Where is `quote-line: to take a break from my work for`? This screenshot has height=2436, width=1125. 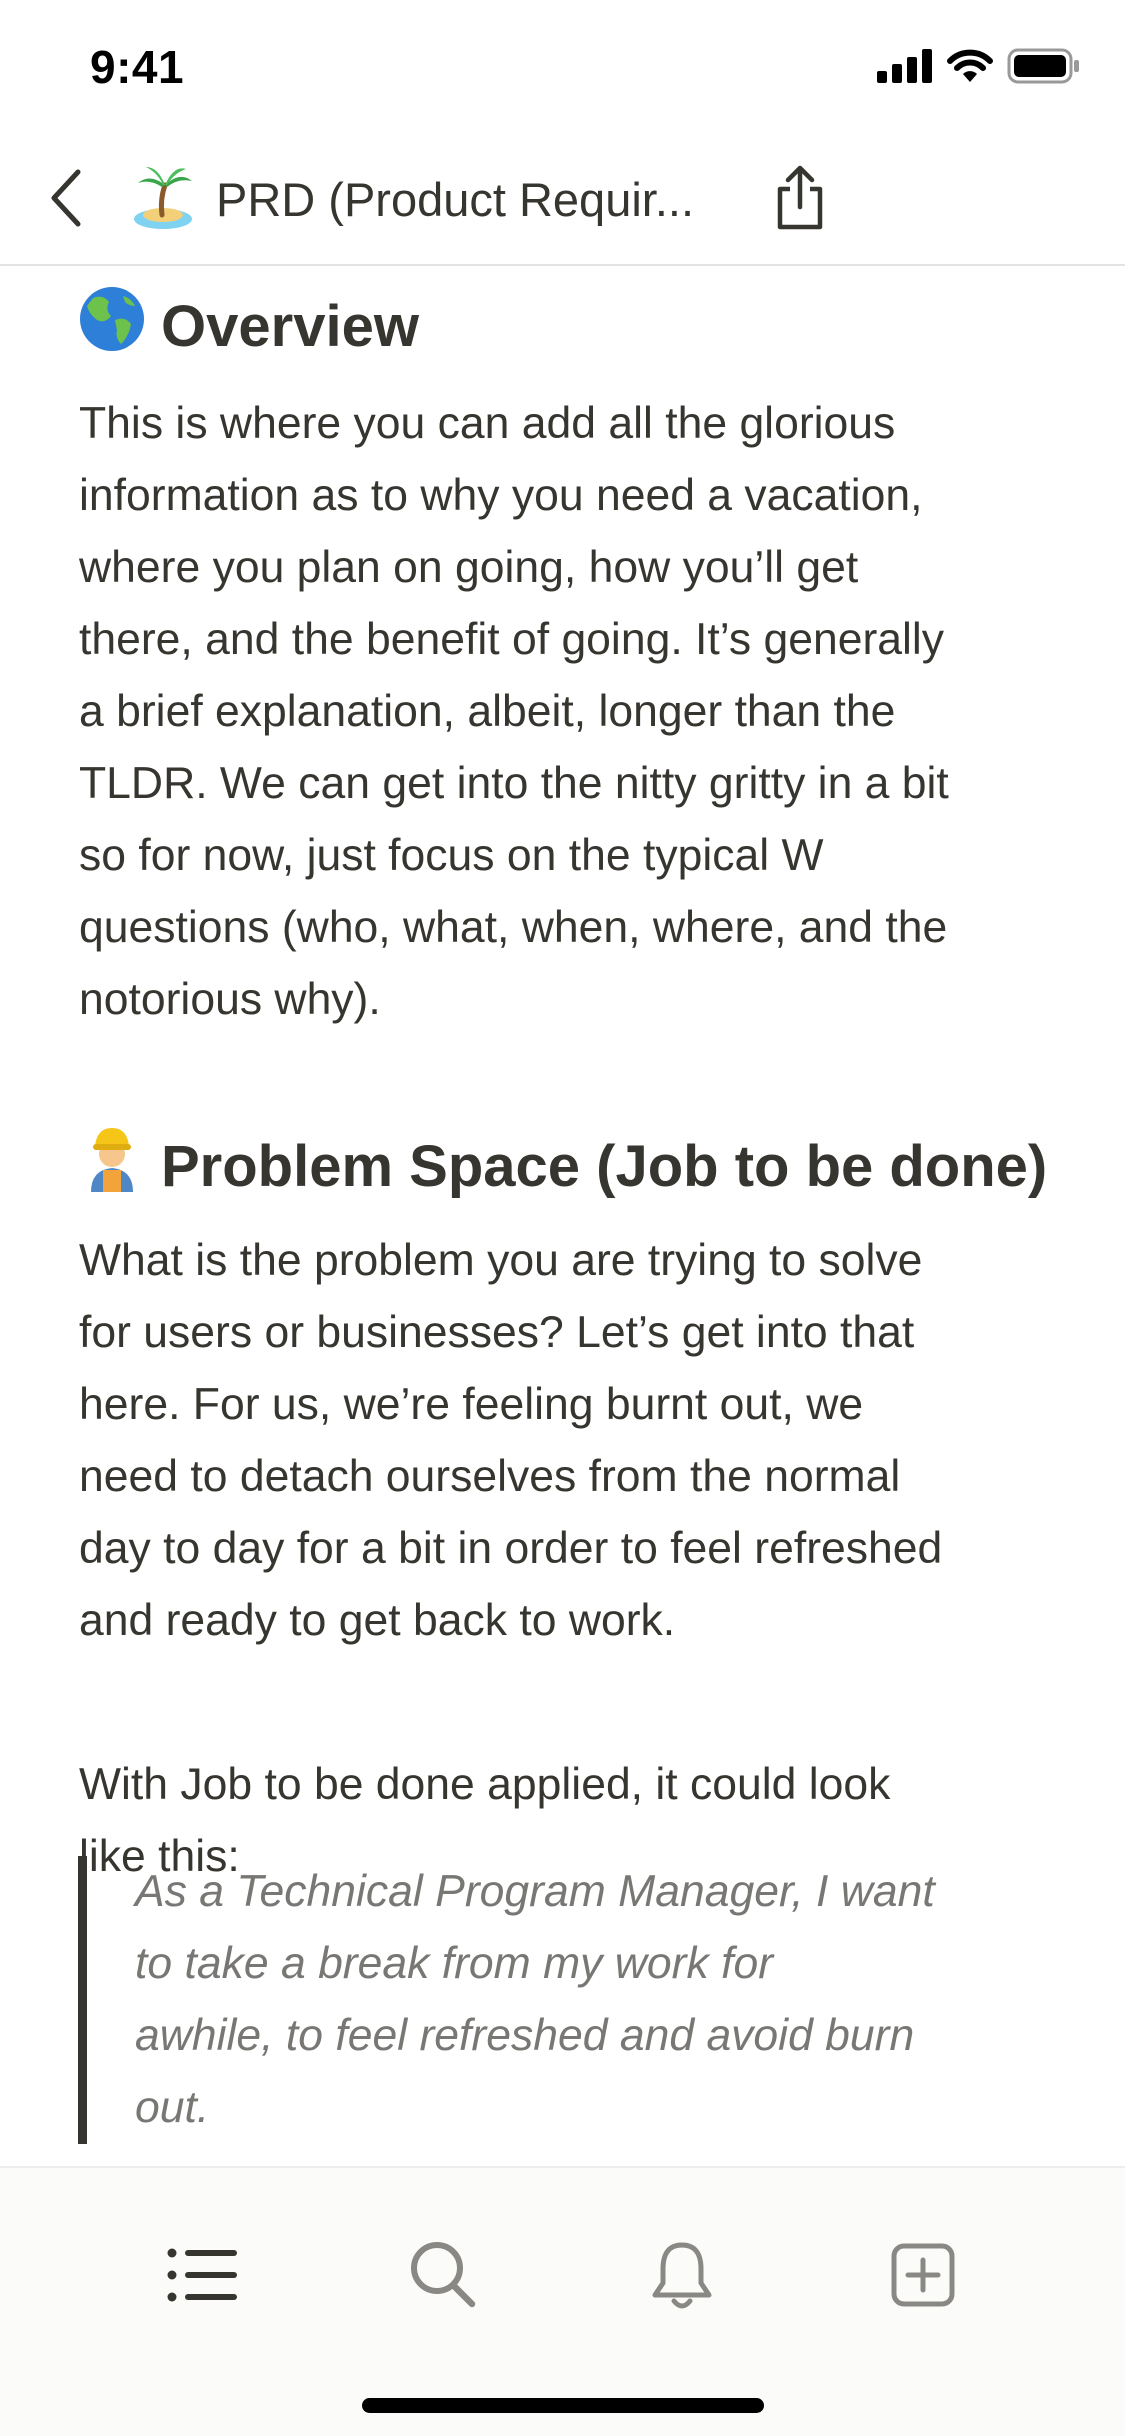 quote-line: to take a break from my work for is located at coordinates (454, 1963).